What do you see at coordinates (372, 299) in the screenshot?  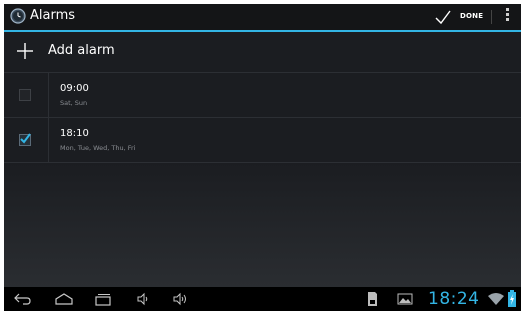 I see `sd-card-icon` at bounding box center [372, 299].